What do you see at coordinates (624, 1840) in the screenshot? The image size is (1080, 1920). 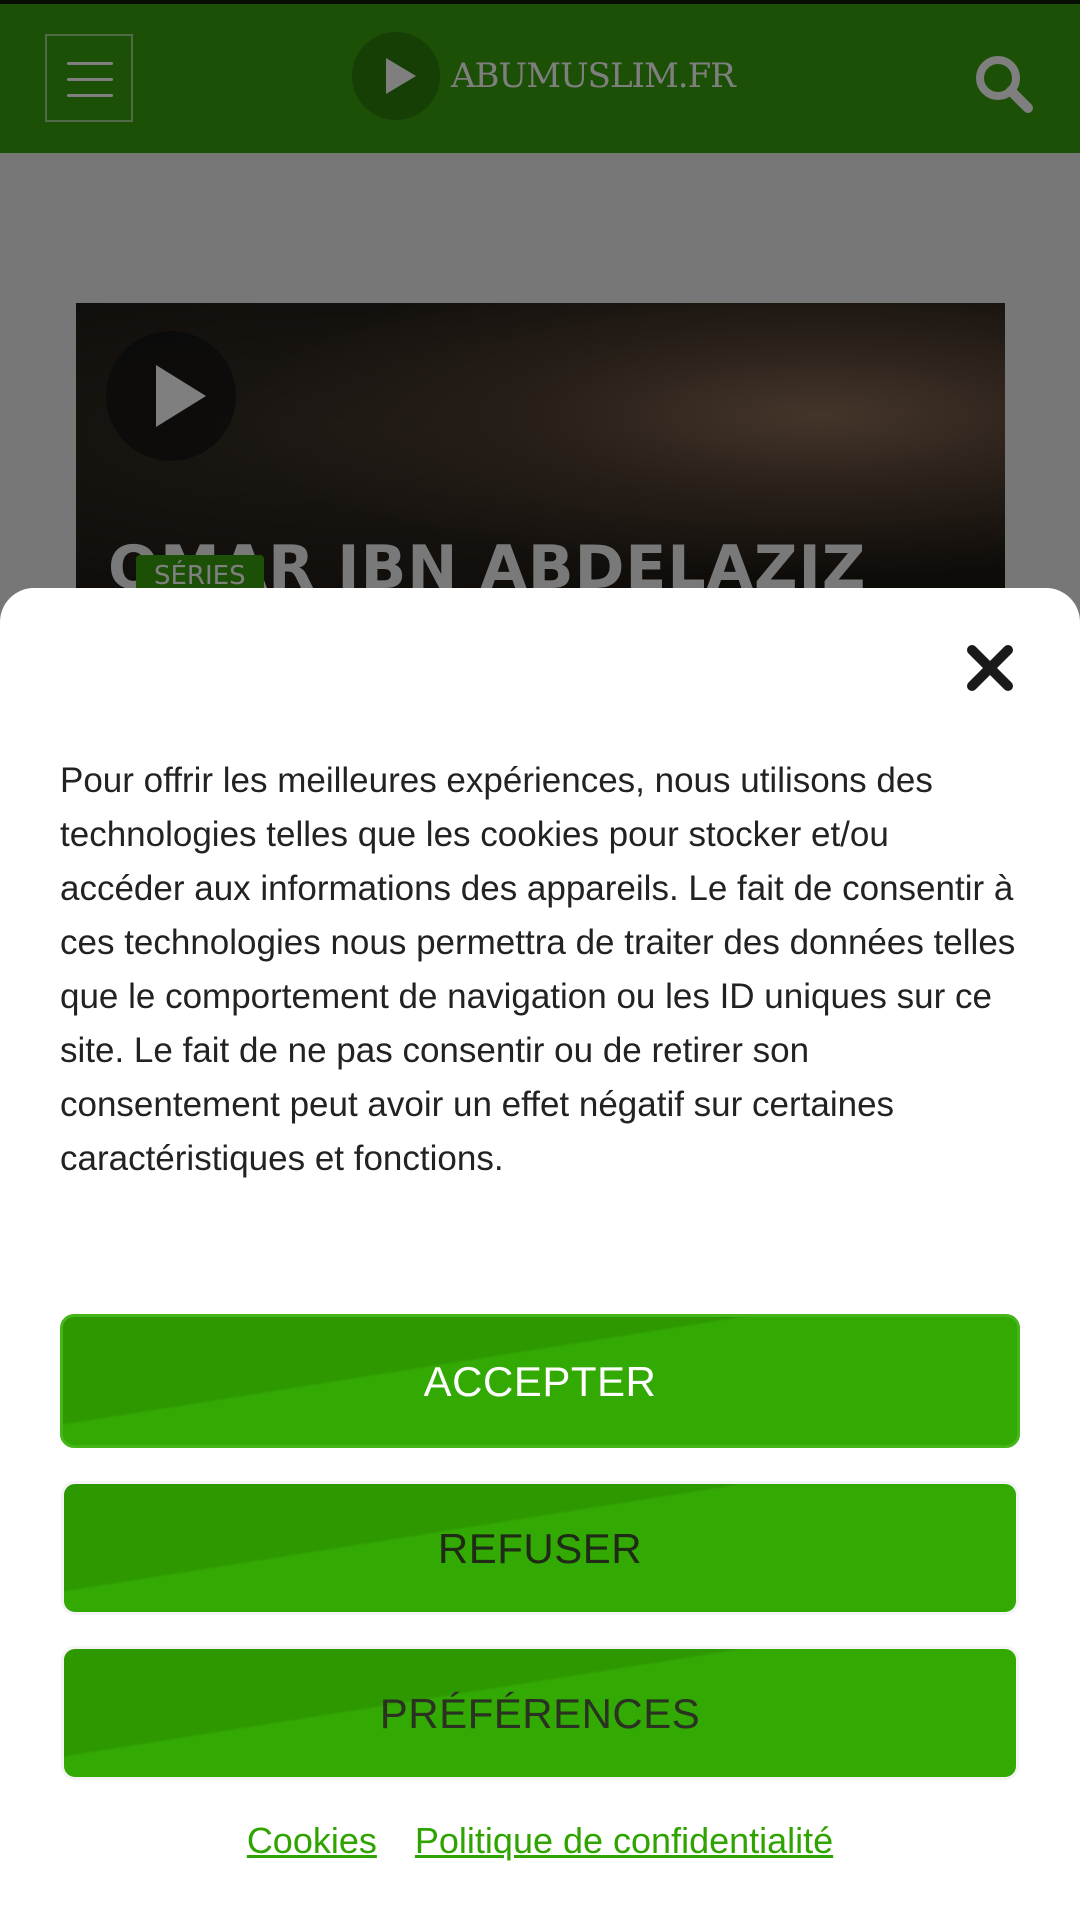 I see `privacy-policy-link: Politique de confidentialité` at bounding box center [624, 1840].